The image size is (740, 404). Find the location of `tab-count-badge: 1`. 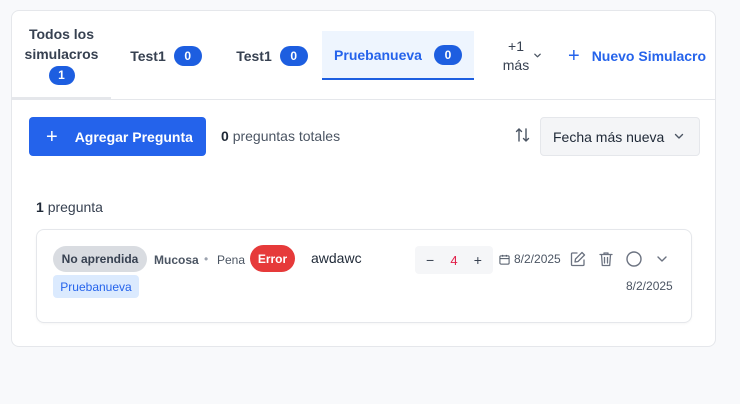

tab-count-badge: 1 is located at coordinates (61, 75).